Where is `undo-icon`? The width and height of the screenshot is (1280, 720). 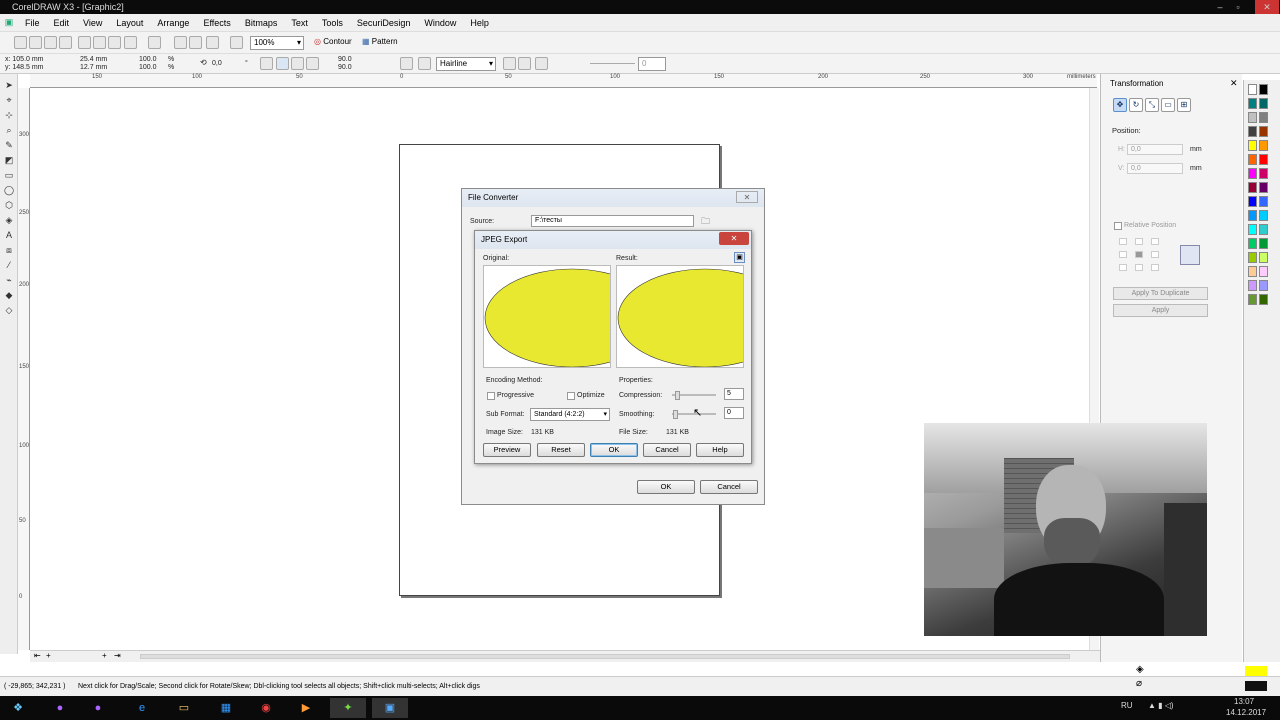 undo-icon is located at coordinates (130, 42).